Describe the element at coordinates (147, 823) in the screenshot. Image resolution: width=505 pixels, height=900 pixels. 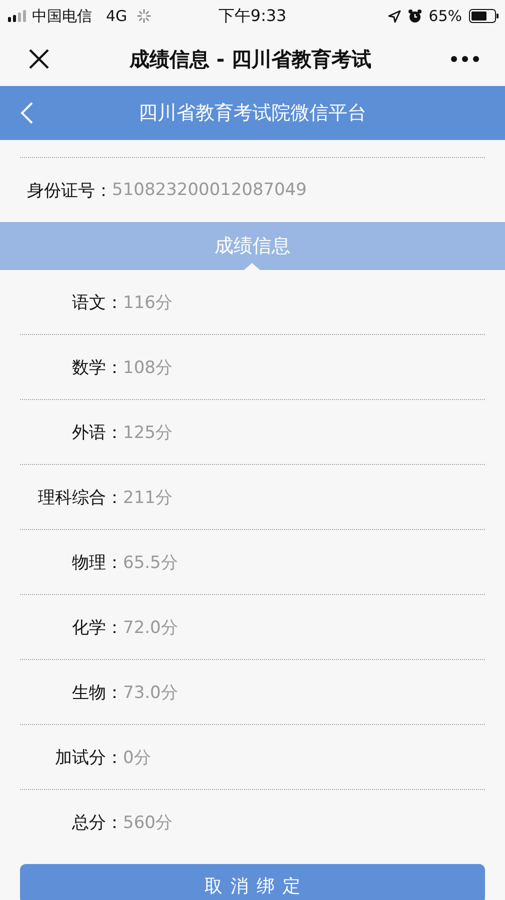
I see `score-value: 560分` at that location.